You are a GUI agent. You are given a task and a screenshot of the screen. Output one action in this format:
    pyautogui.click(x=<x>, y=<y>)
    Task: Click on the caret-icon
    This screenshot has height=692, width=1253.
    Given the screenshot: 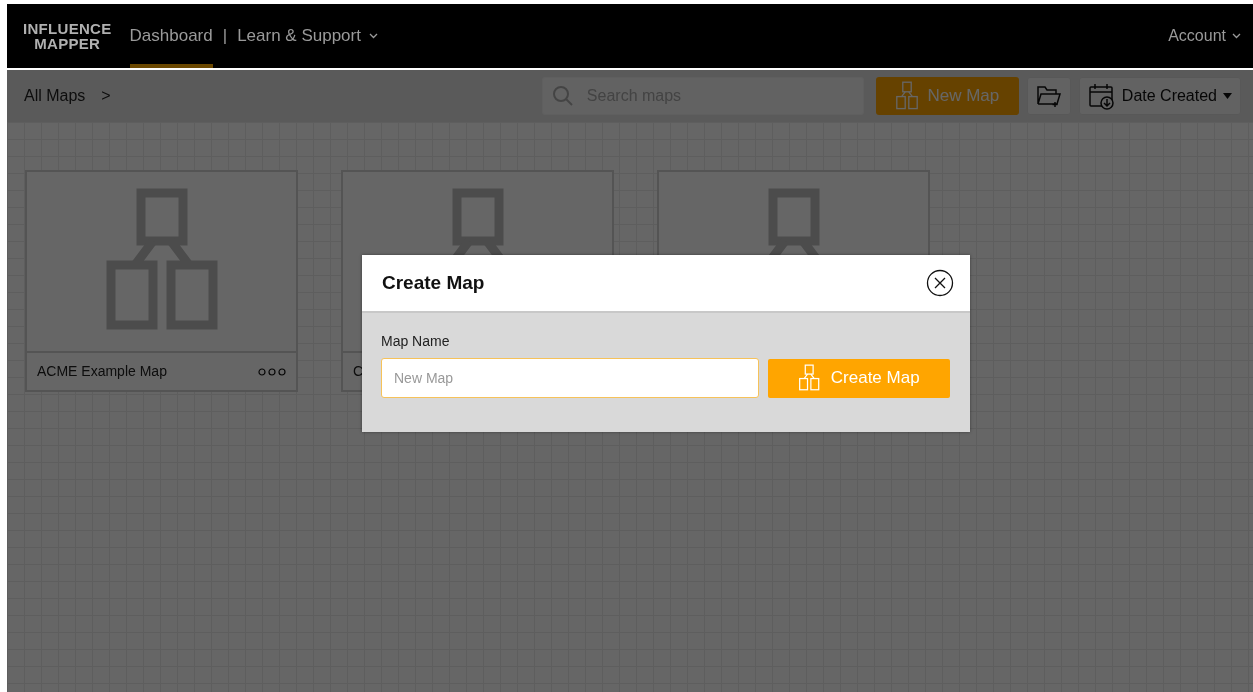 What is the action you would take?
    pyautogui.click(x=1227, y=96)
    